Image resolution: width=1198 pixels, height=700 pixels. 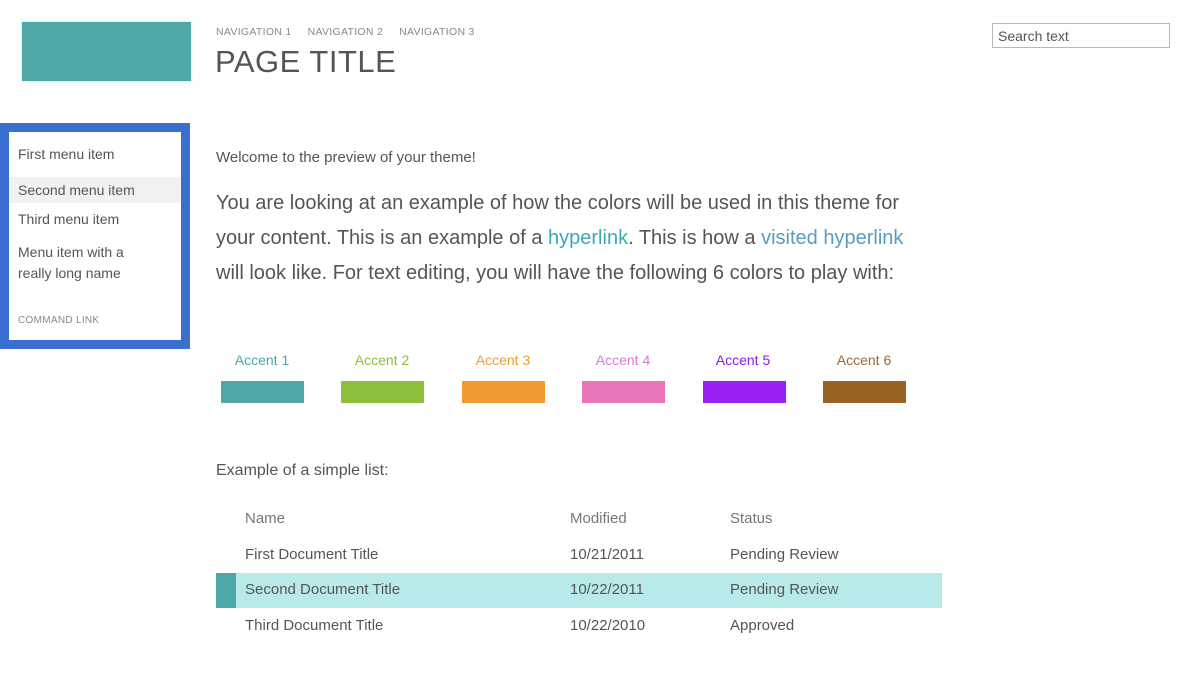 I want to click on selection-indicator, so click(x=226, y=590).